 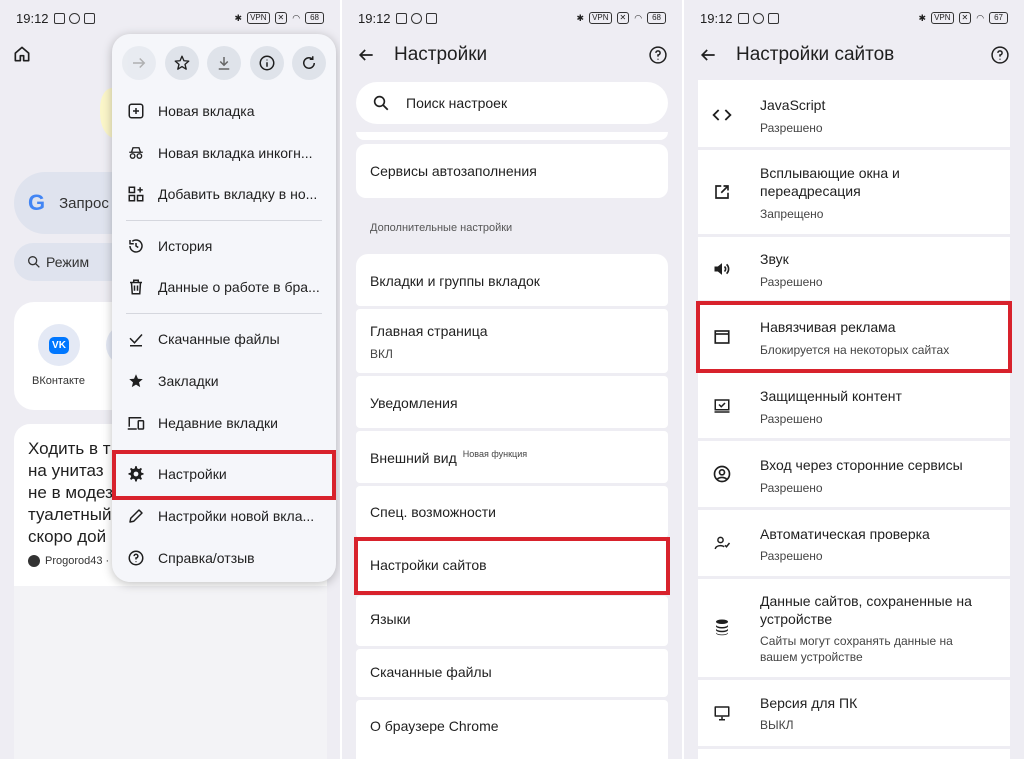 What do you see at coordinates (136, 194) in the screenshot?
I see `add-group-icon` at bounding box center [136, 194].